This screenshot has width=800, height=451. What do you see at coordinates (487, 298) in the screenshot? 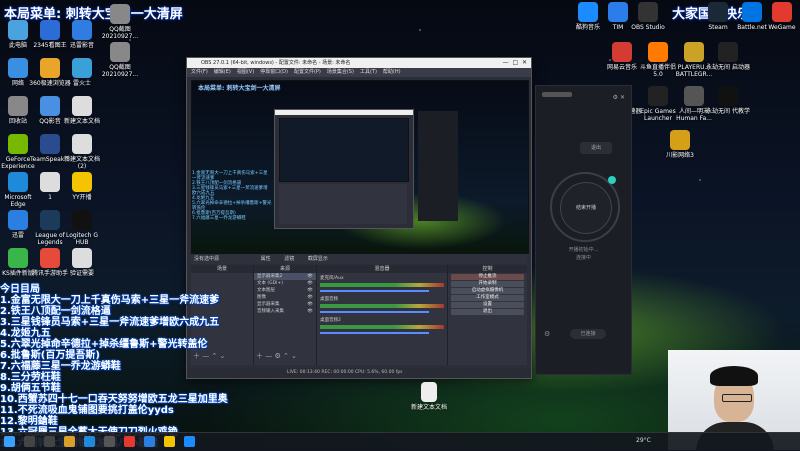
I see `control-button: 工作室模式` at bounding box center [487, 298].